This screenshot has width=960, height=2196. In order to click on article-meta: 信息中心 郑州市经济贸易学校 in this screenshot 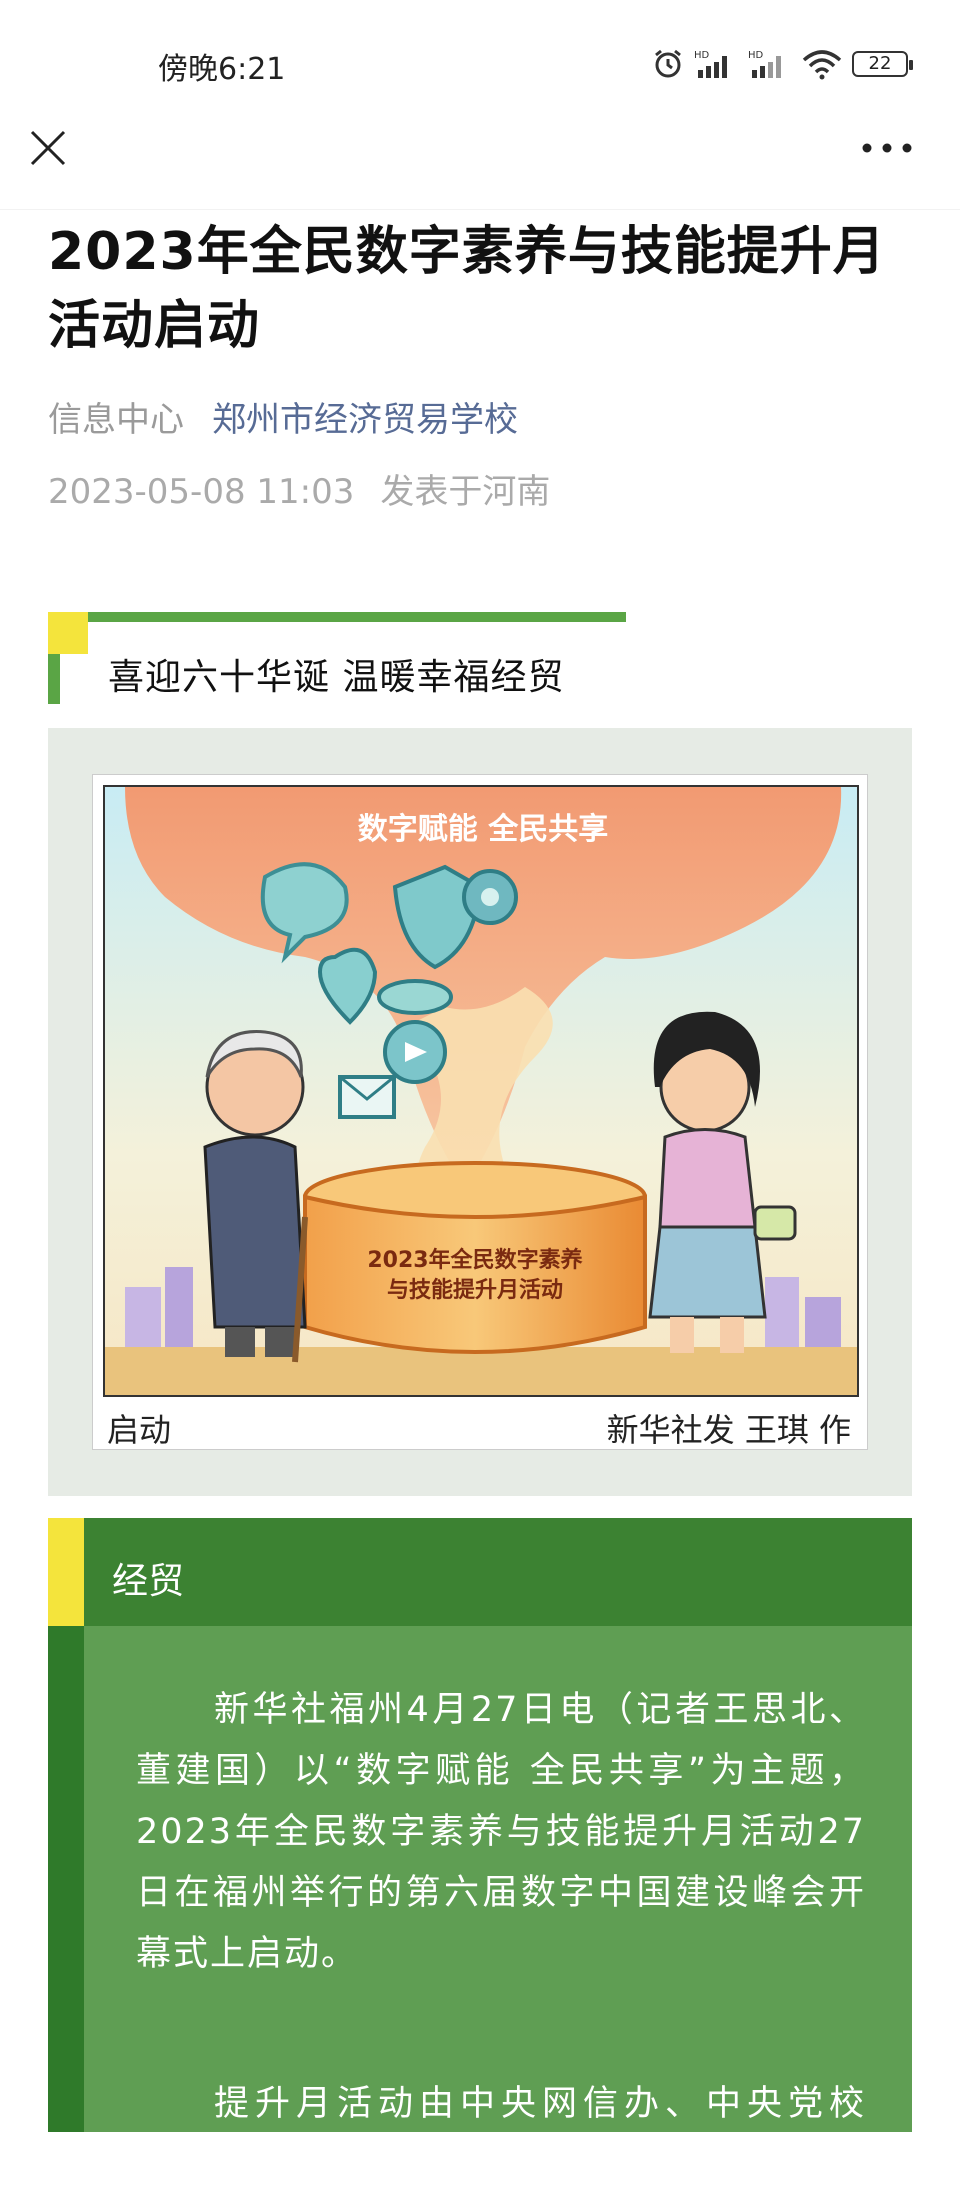, I will do `click(283, 416)`.